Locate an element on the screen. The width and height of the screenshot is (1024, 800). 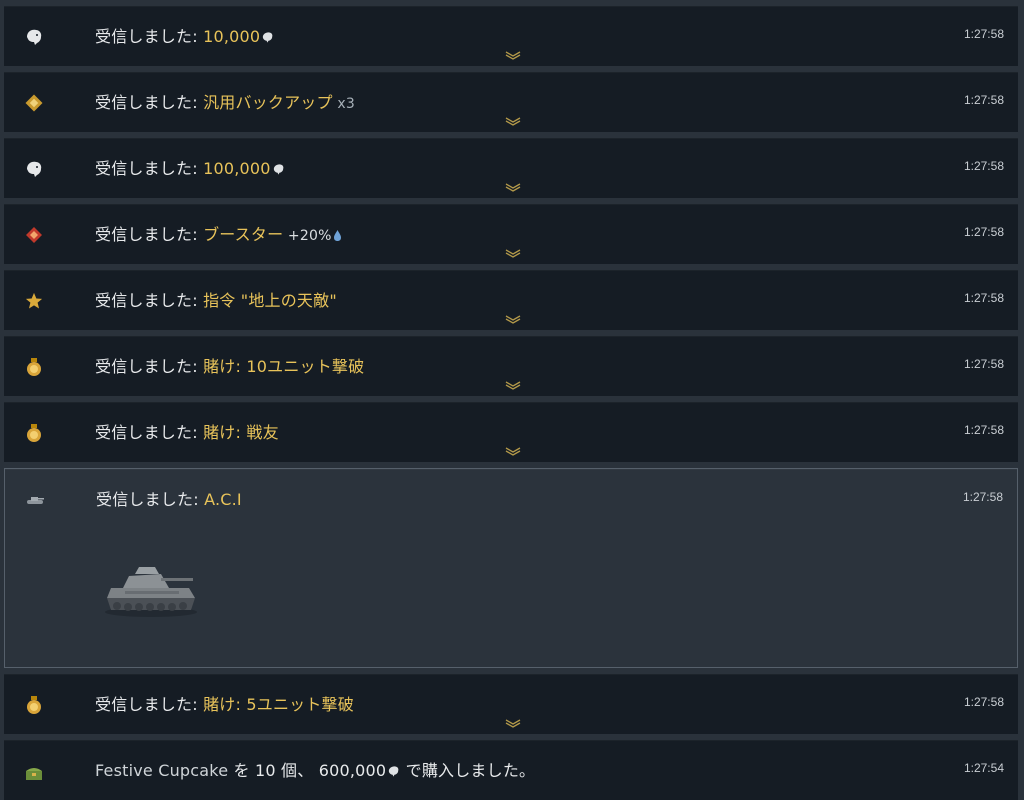
notification-row: 受信しました: 指令 "地上の天敵" 1:27:58 is located at coordinates (511, 300).